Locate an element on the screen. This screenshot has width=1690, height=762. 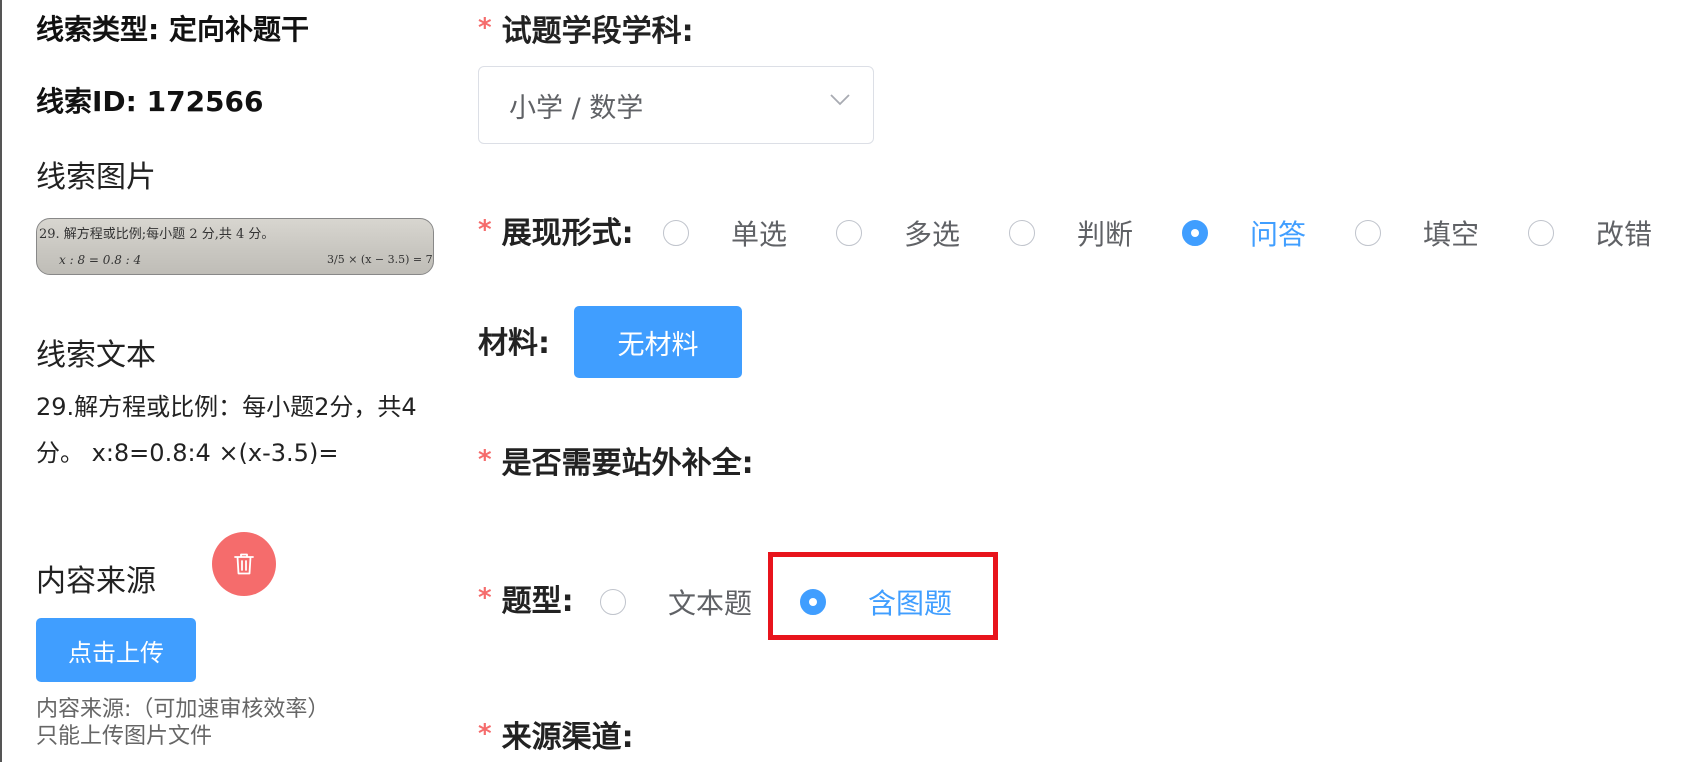
trash-icon is located at coordinates (244, 564).